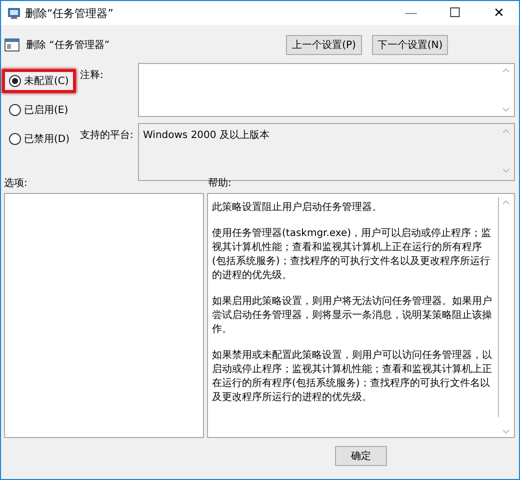  What do you see at coordinates (39, 110) in the screenshot?
I see `radio-option: 已启用(E)` at bounding box center [39, 110].